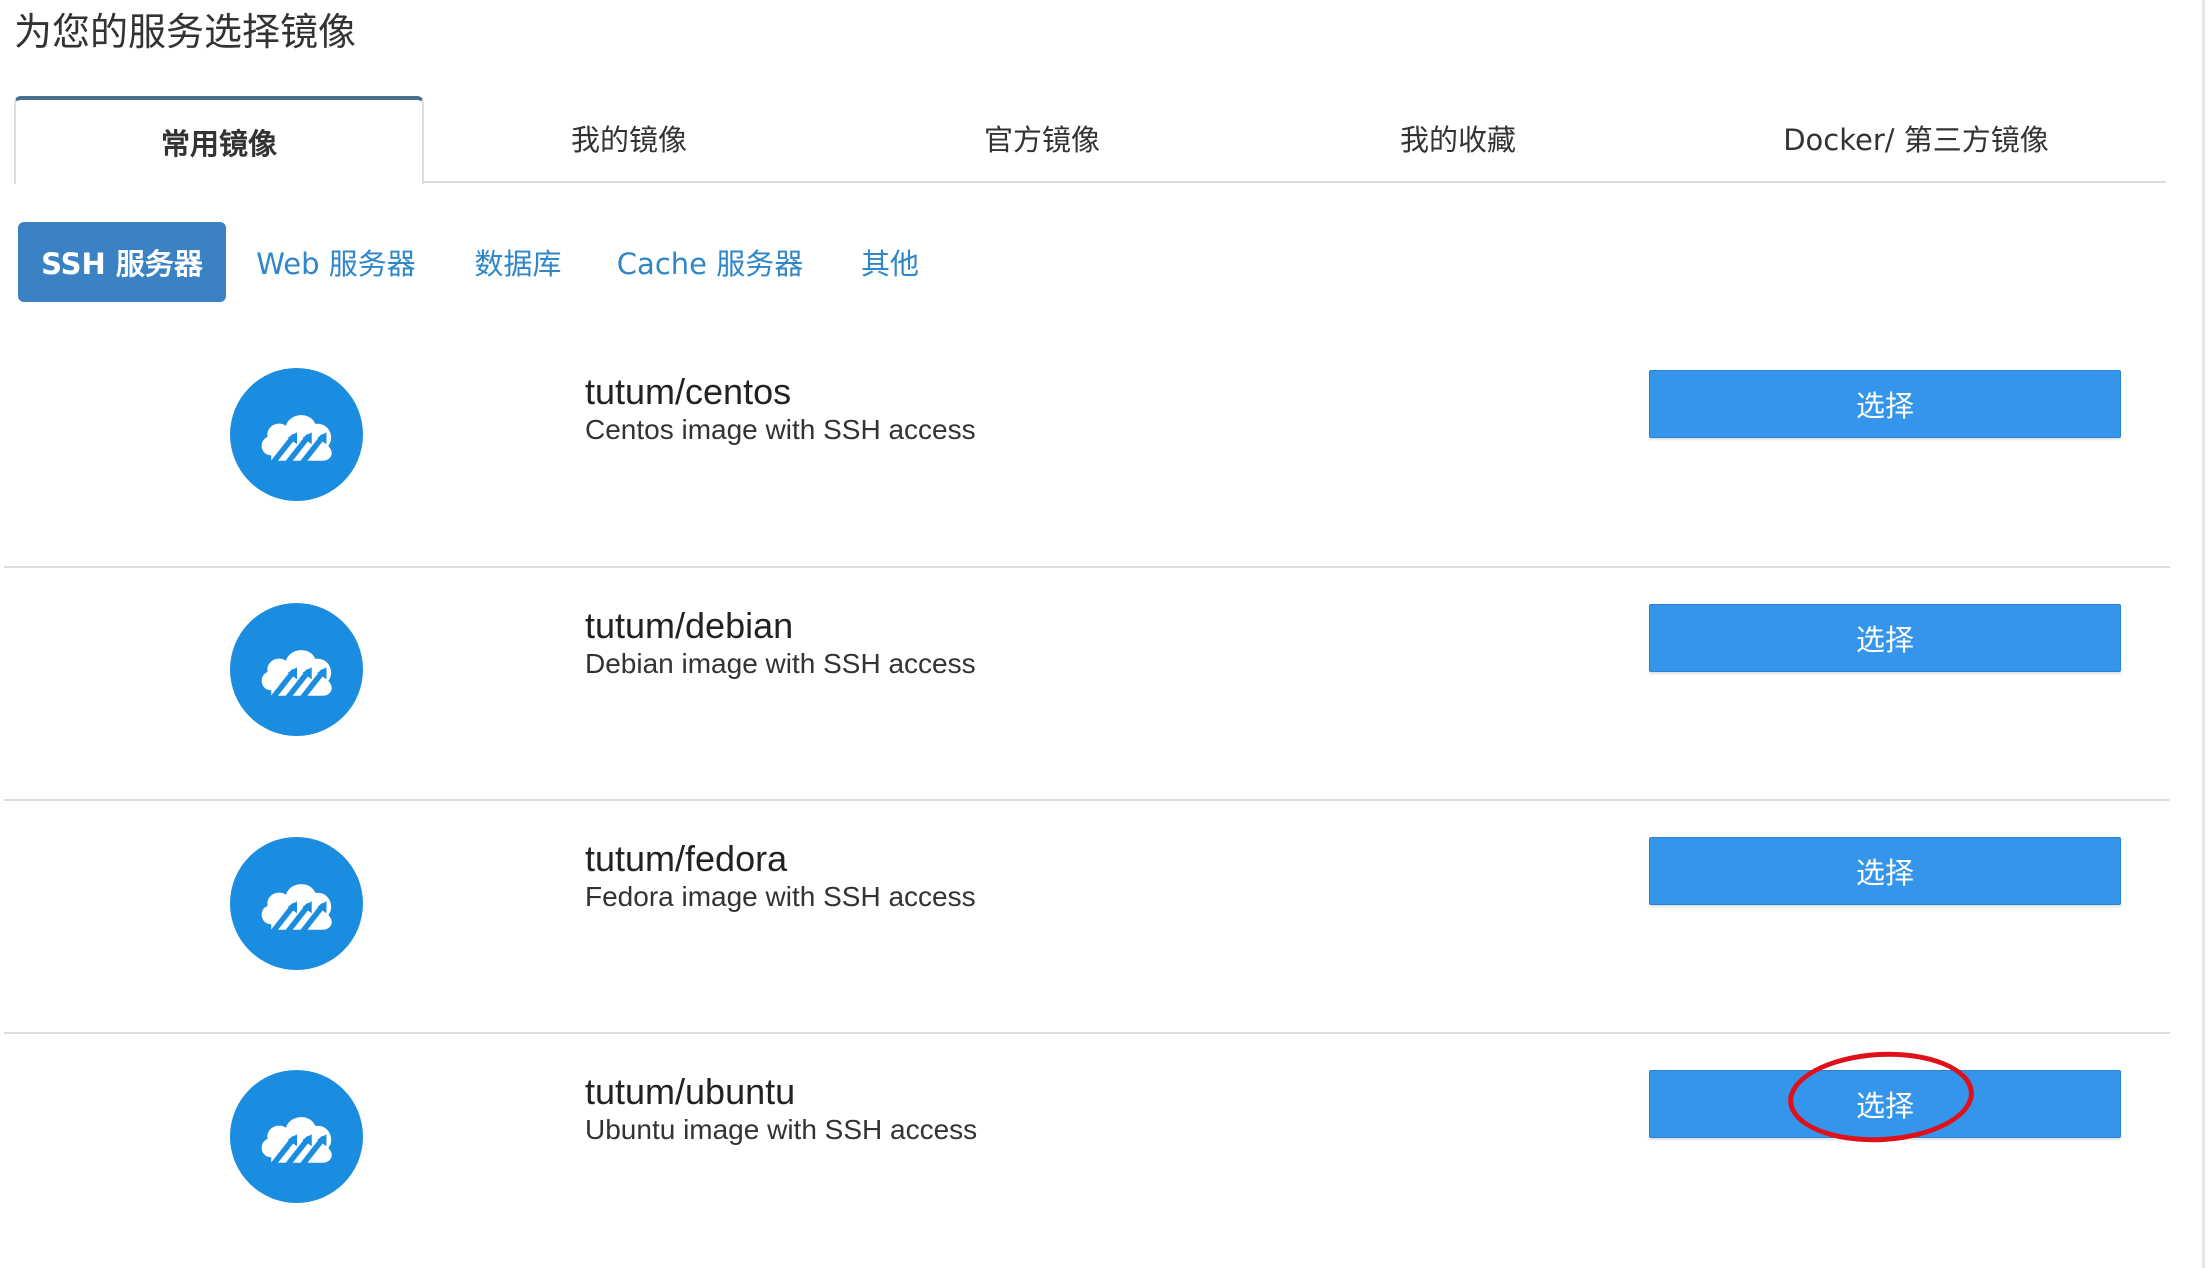 The width and height of the screenshot is (2210, 1268). Describe the element at coordinates (688, 391) in the screenshot. I see `image-name: tutum/centos` at that location.